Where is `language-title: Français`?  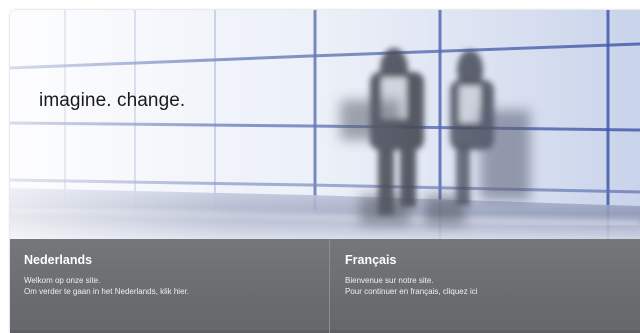 language-title: Français is located at coordinates (371, 260).